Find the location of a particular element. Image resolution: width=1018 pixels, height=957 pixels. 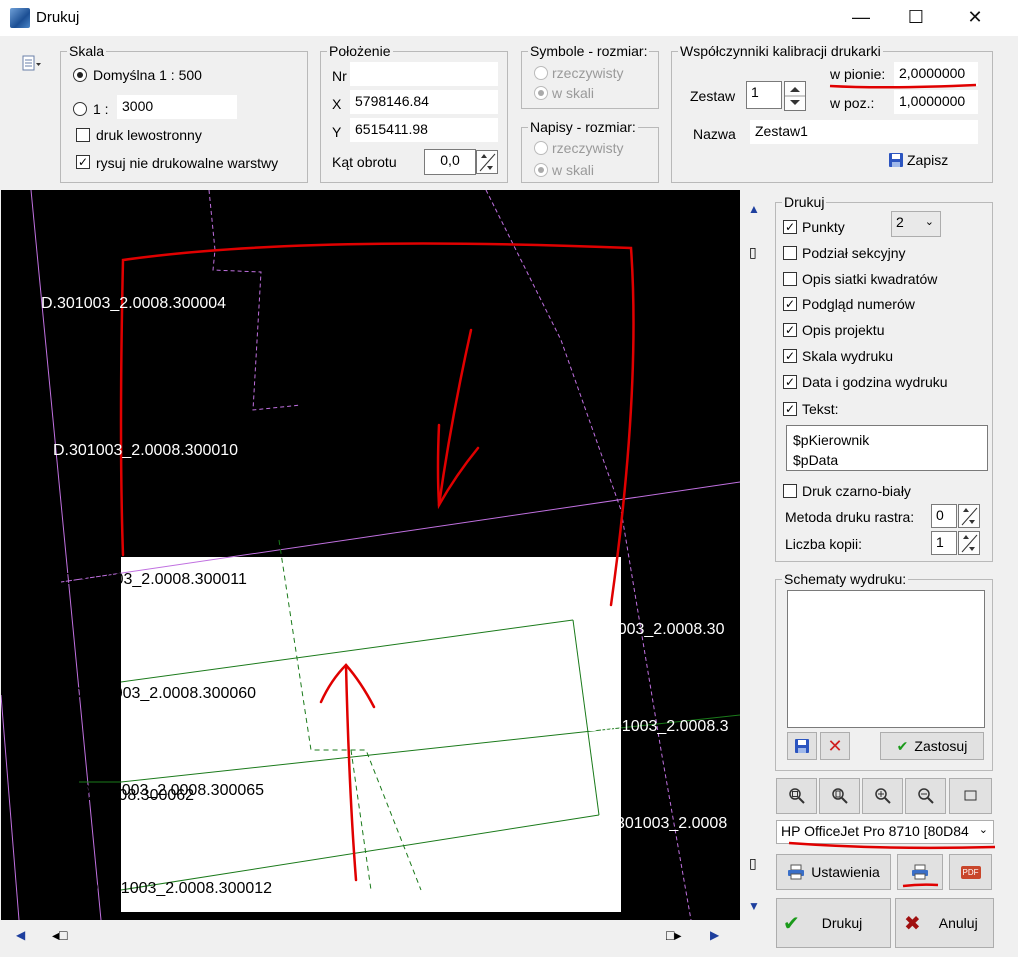

zoom-in-button is located at coordinates (882, 796).